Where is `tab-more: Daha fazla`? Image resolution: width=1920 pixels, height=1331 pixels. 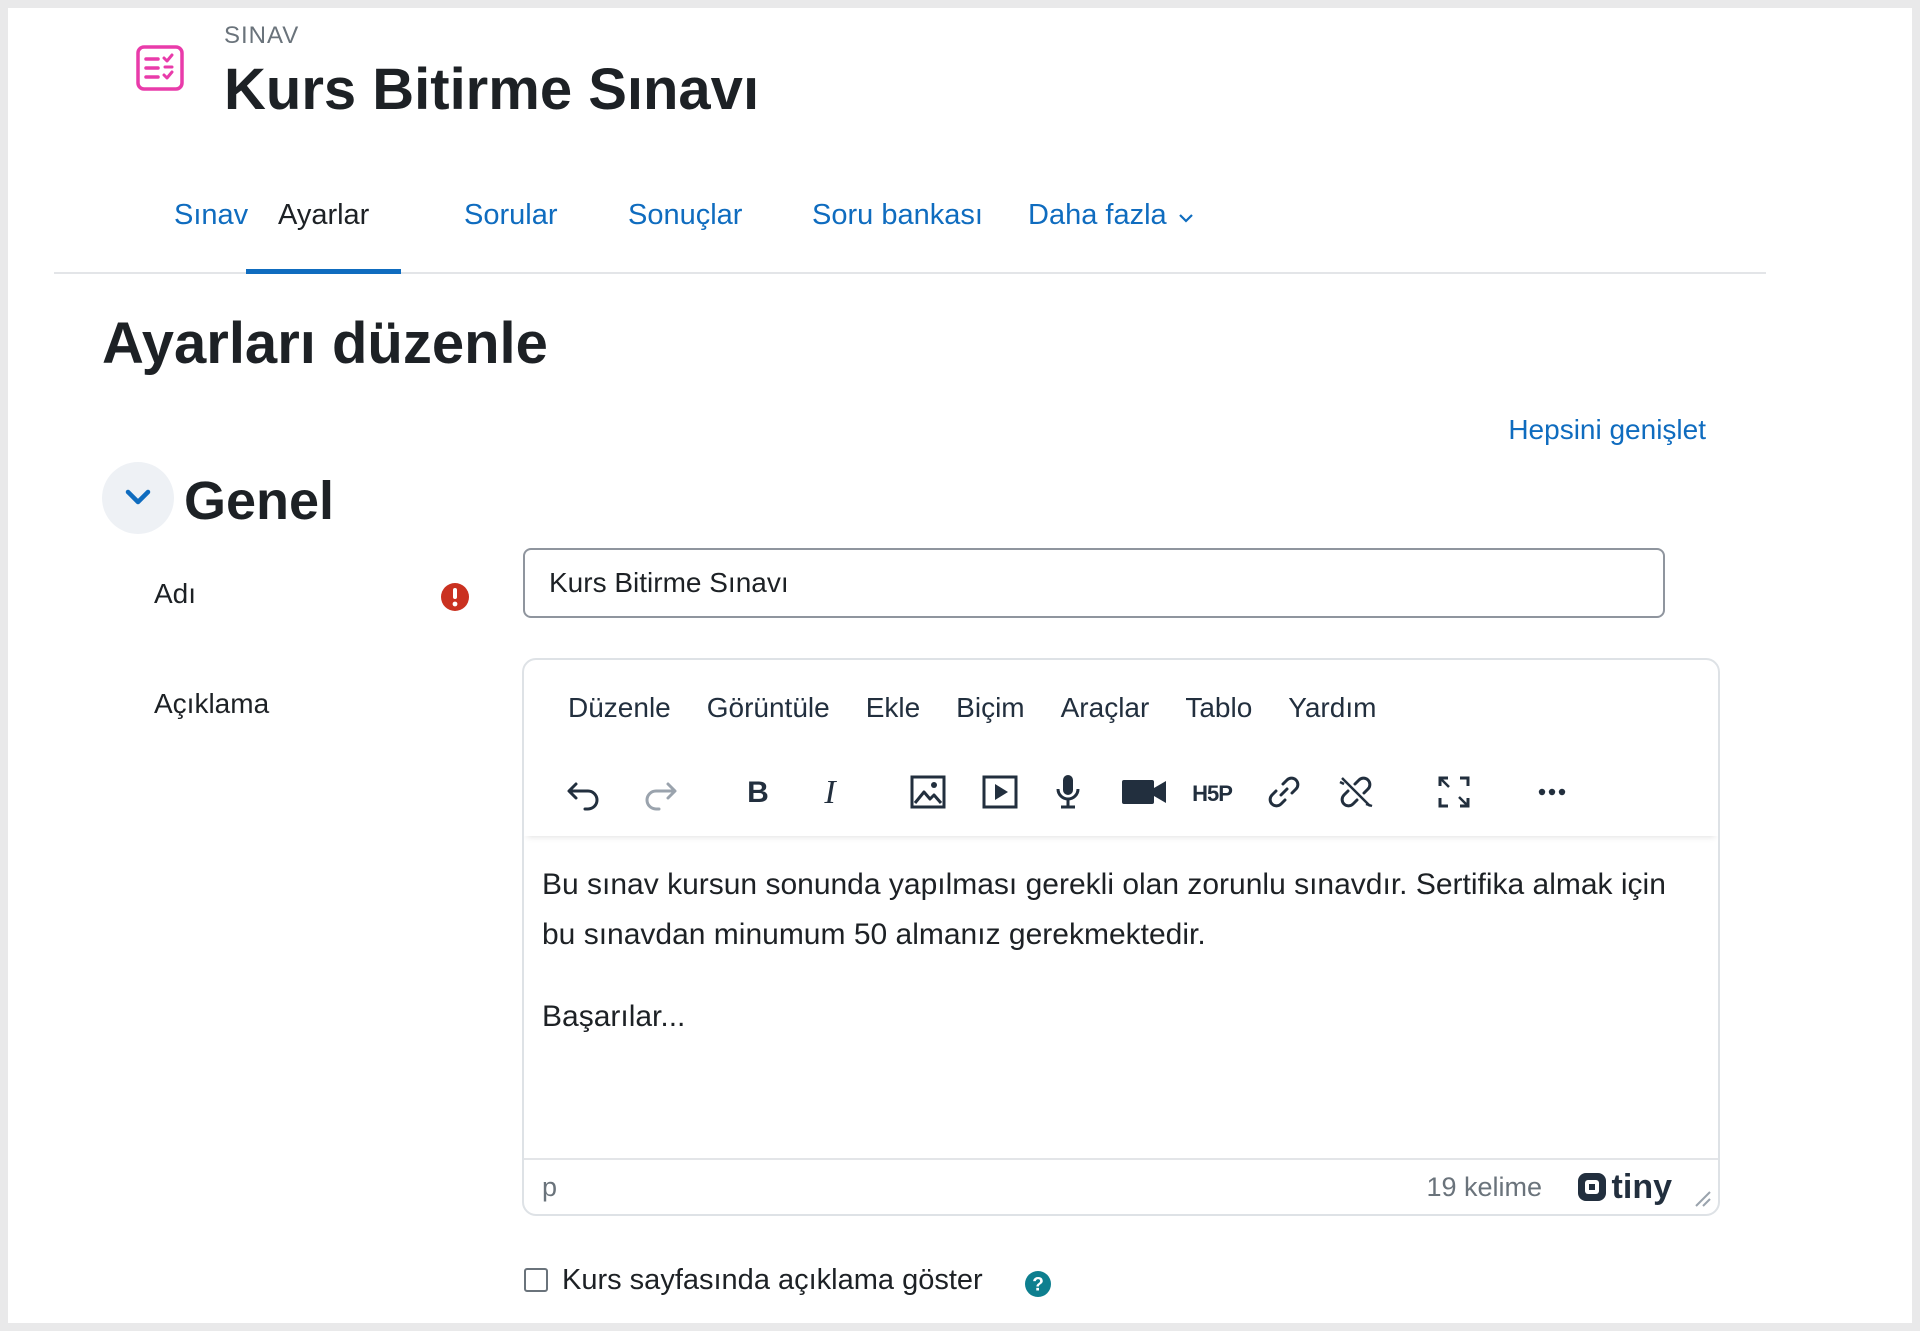 tab-more: Daha fazla is located at coordinates (1111, 215).